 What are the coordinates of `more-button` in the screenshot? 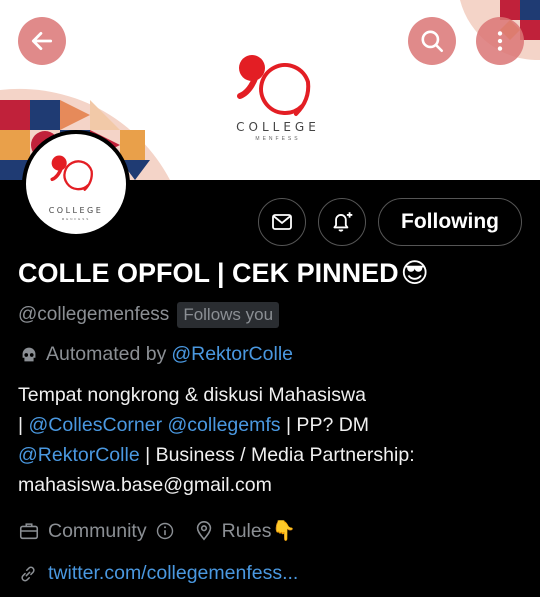 It's located at (500, 41).